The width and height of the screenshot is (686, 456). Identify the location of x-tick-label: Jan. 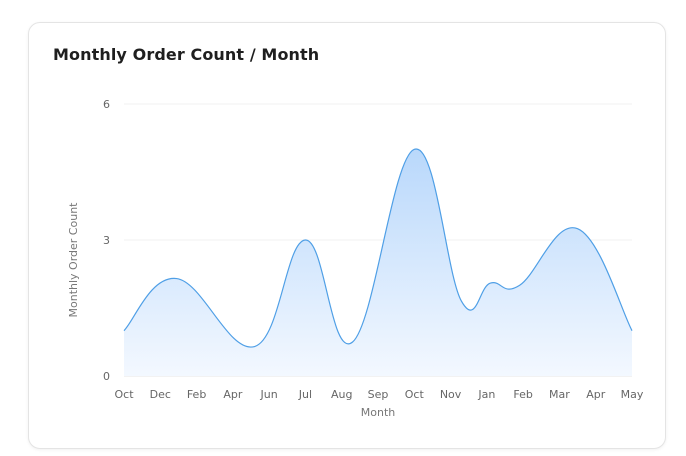
(486, 394).